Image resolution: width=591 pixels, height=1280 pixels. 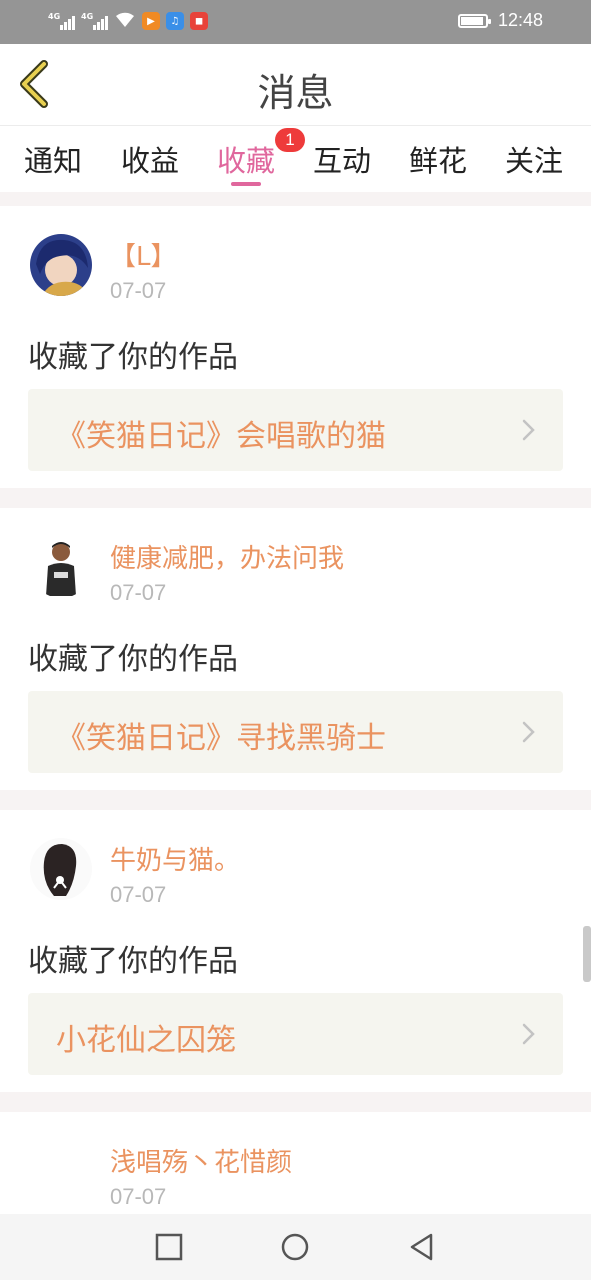 I want to click on system-nav-bar, so click(x=295, y=1247).